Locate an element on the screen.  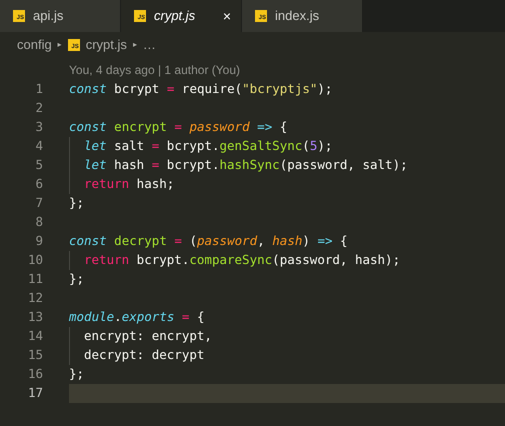
line-number: 11 is located at coordinates (34, 279).